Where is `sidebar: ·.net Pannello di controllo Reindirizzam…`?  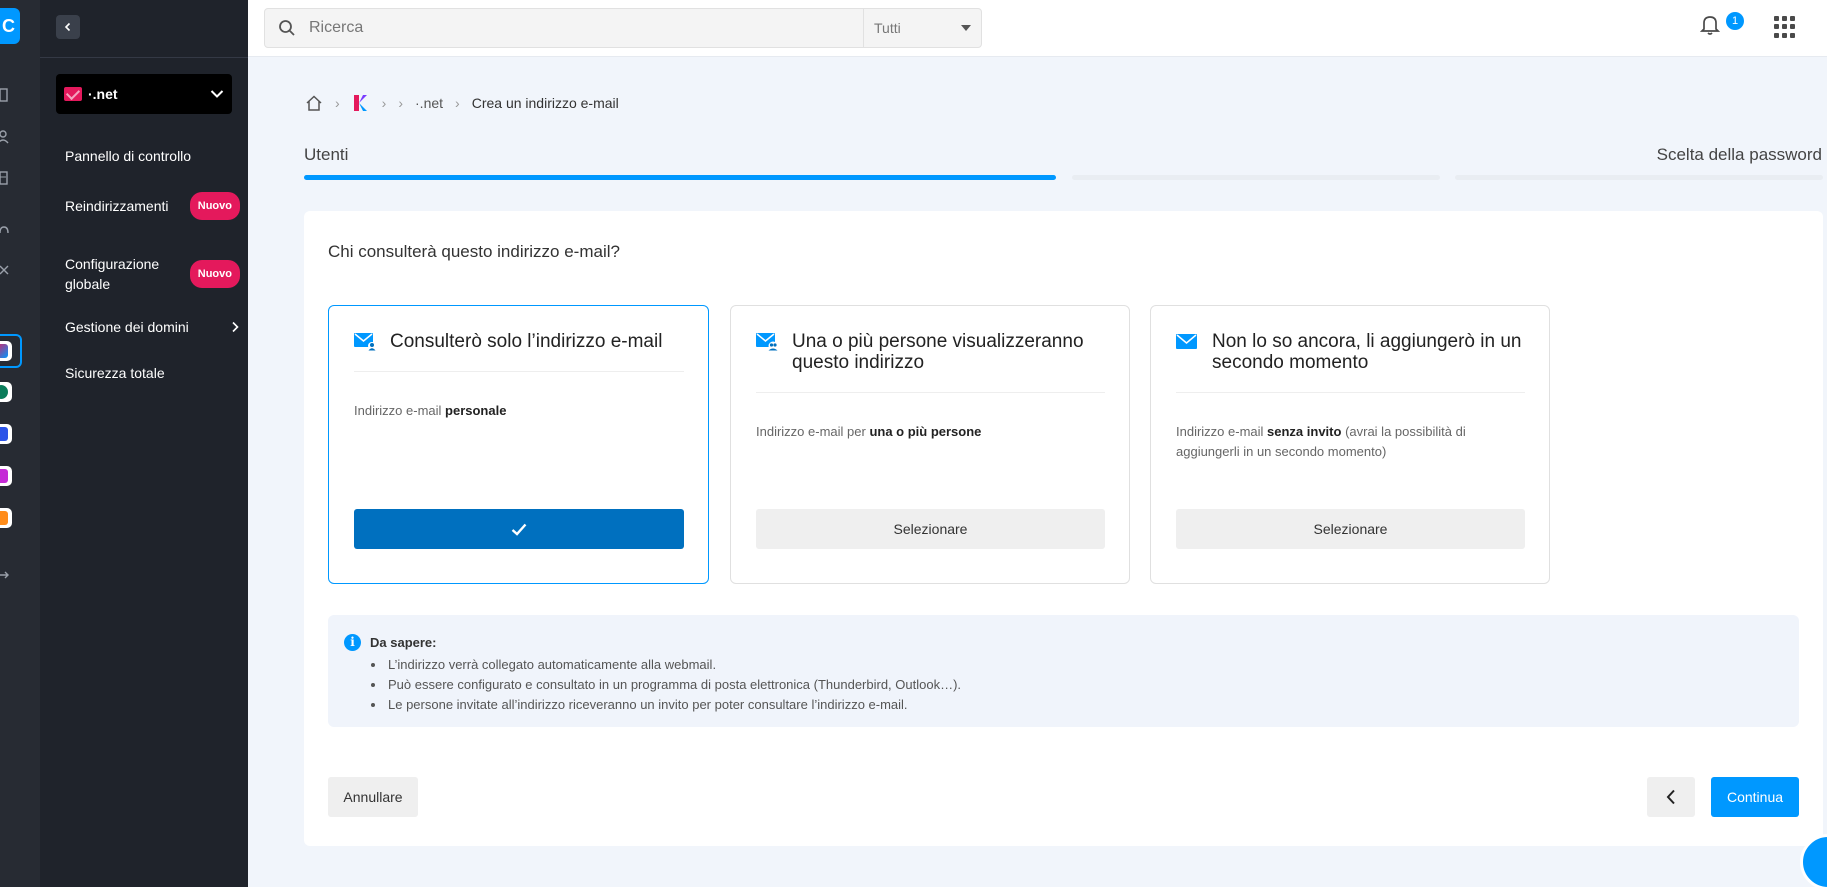 sidebar: ·.net Pannello di controllo Reindirizzam… is located at coordinates (144, 443).